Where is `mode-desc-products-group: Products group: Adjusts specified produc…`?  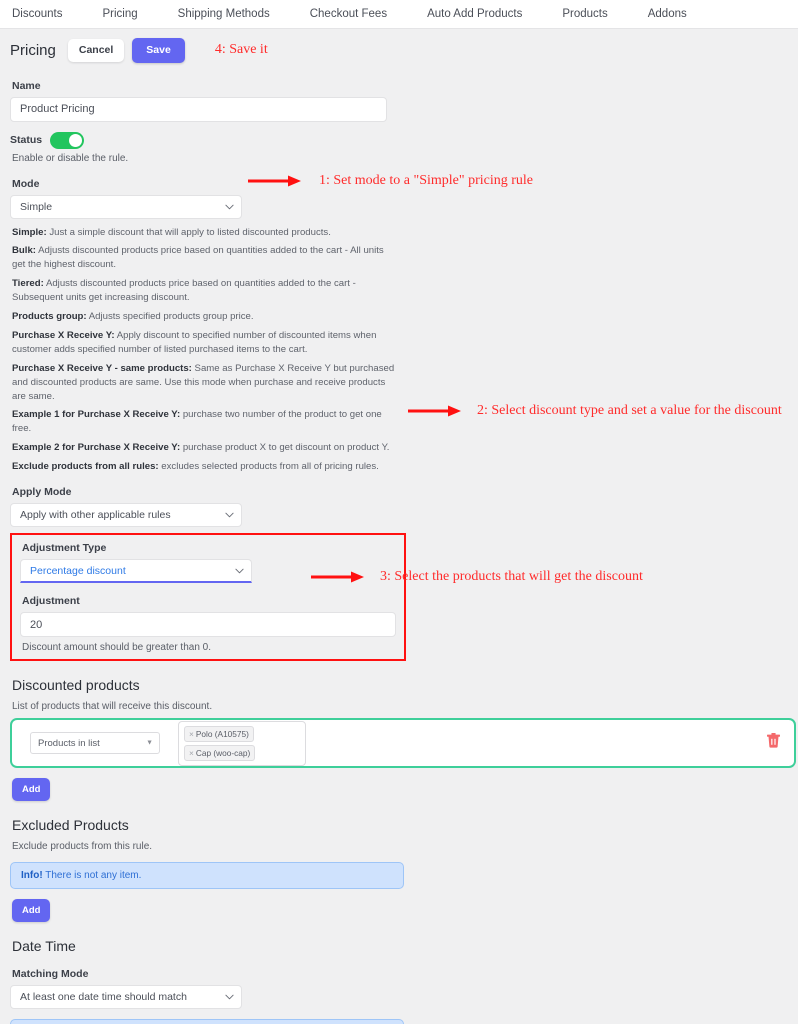 mode-desc-products-group: Products group: Adjusts specified produc… is located at coordinates (133, 317).